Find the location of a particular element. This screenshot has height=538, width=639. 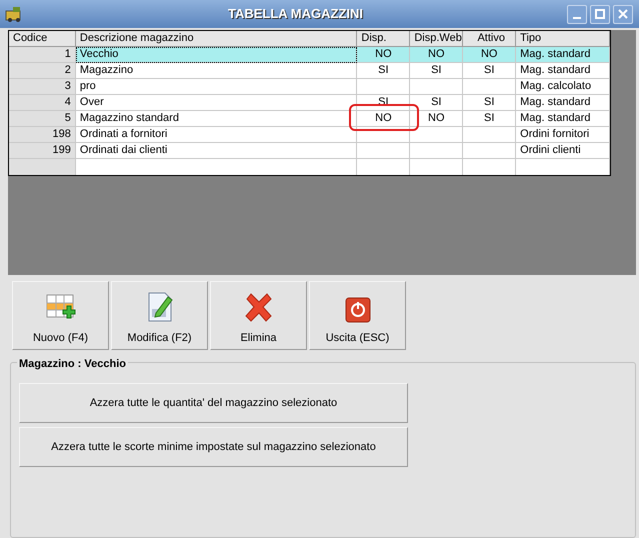

table-row: 5 Magazzino standard NO NO SI Mag. standard is located at coordinates (309, 119).